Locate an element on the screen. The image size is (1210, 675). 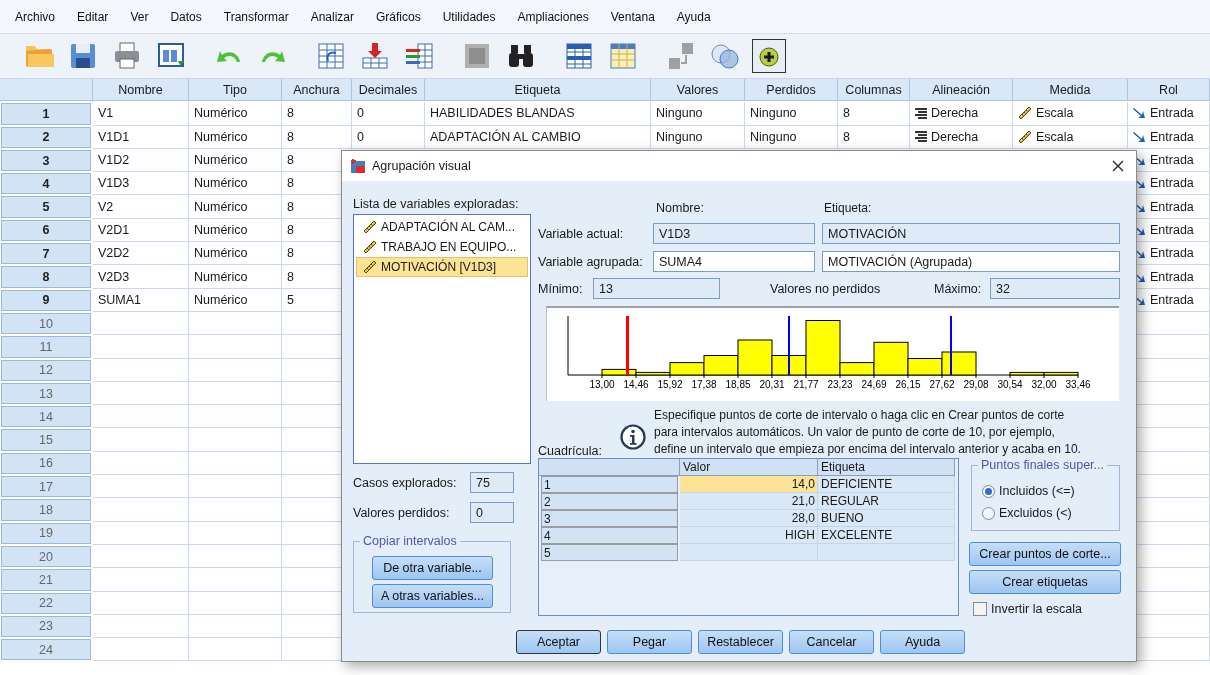
row-header: 16 is located at coordinates (46, 463).